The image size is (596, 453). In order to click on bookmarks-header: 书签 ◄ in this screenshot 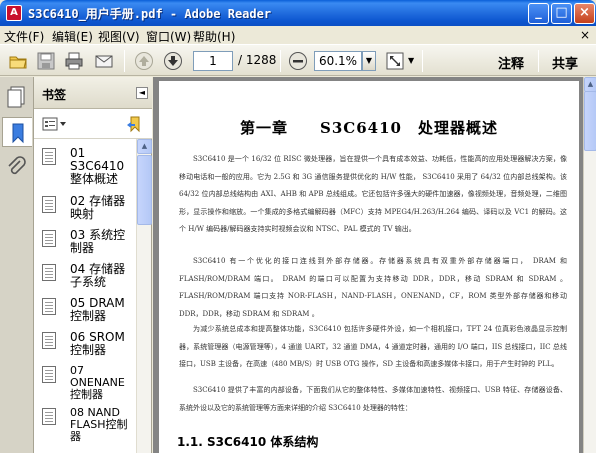, I will do `click(93, 93)`.